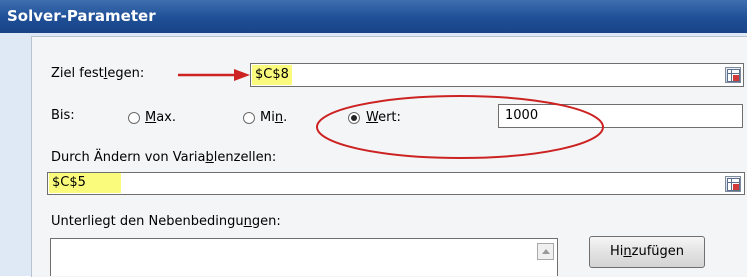 The image size is (747, 277). What do you see at coordinates (396, 183) in the screenshot?
I see `variables-input` at bounding box center [396, 183].